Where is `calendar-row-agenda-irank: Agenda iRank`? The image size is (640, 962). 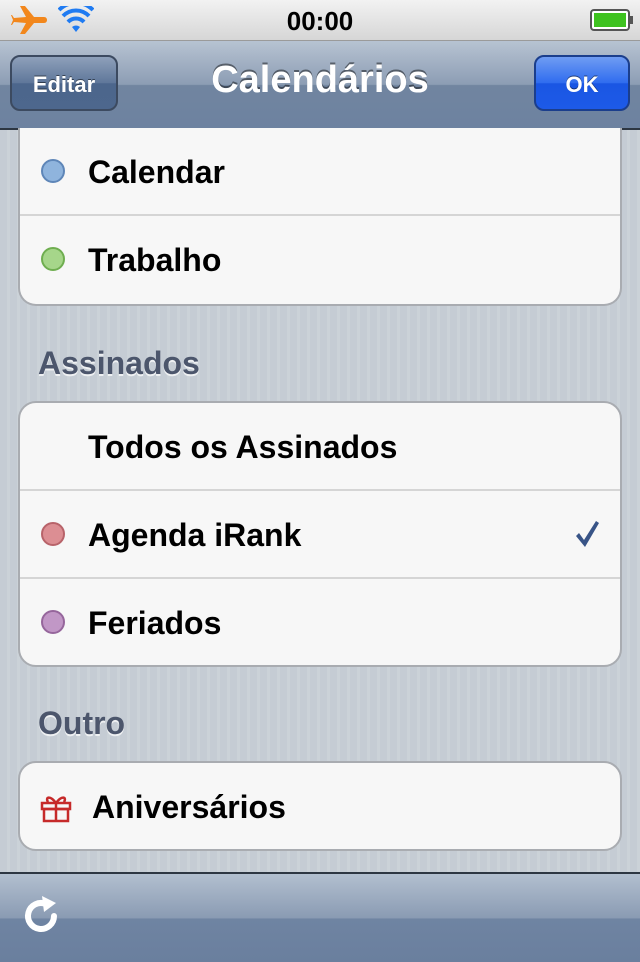 calendar-row-agenda-irank: Agenda iRank is located at coordinates (320, 535).